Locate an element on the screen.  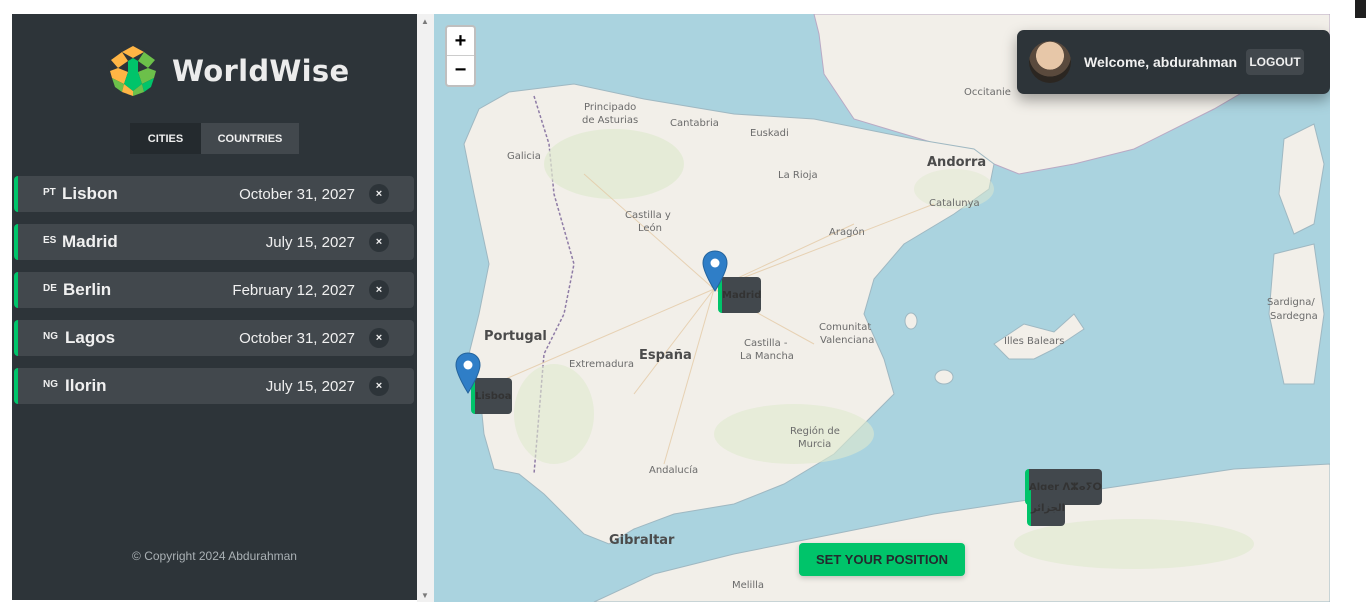
map-label-sardigna: Sardigna/ is located at coordinates (1291, 302).